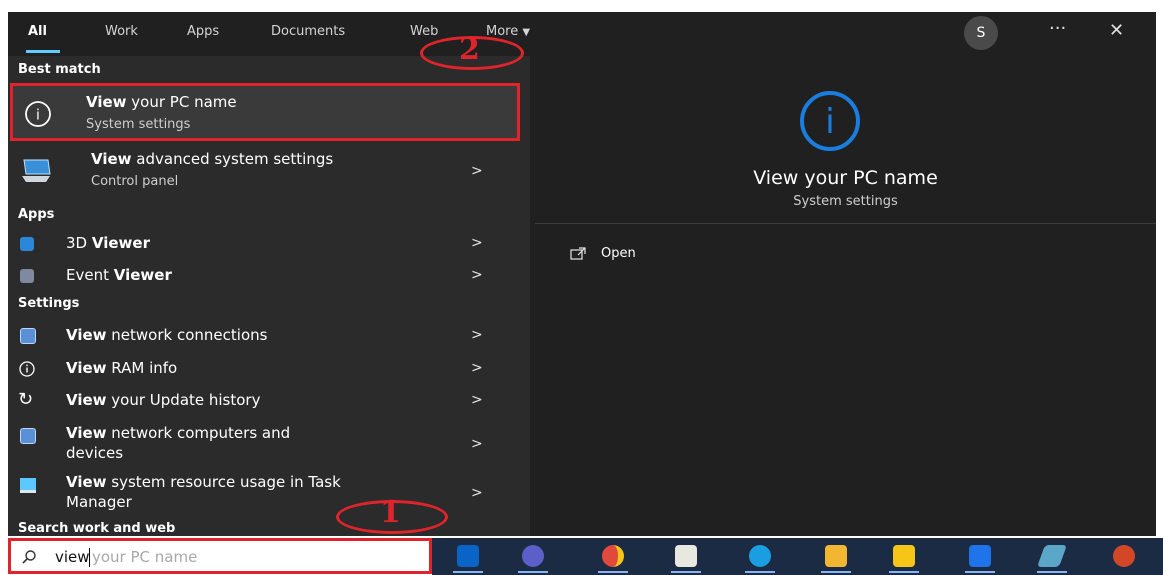 This screenshot has height=575, width=1163. I want to click on edge-icon, so click(760, 556).